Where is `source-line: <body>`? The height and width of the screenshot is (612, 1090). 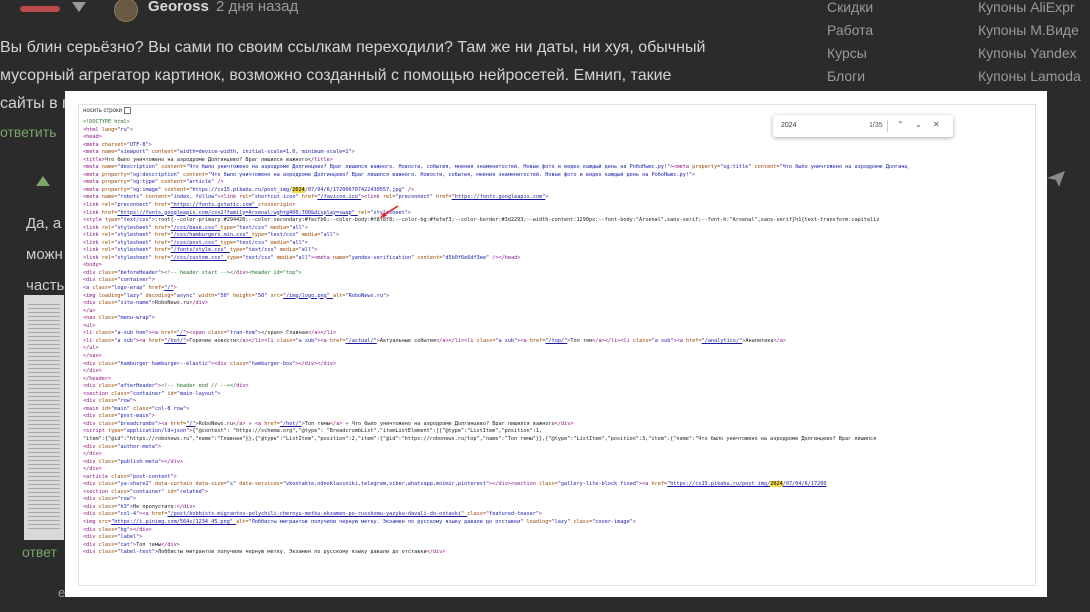
source-line: <body> is located at coordinates (558, 266).